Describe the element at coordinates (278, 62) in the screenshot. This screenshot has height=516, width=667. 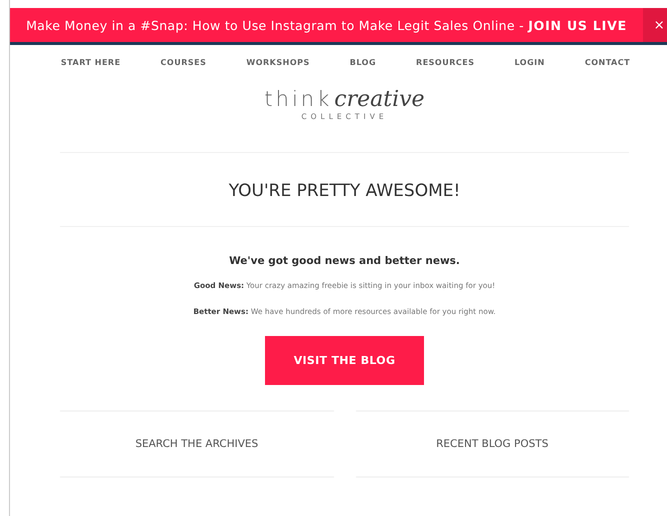
I see `nav-link: WORKSHOPS` at that location.